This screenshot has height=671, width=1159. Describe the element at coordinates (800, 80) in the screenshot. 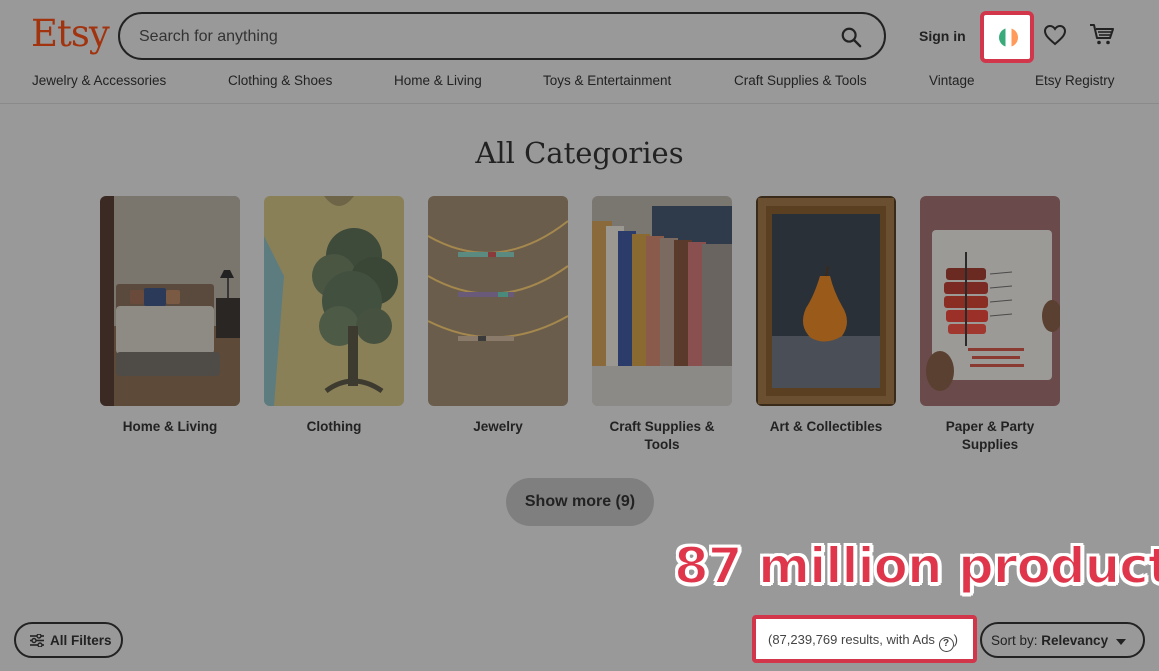

I see `nav-craft-supplies: Craft Supplies & Tools` at that location.